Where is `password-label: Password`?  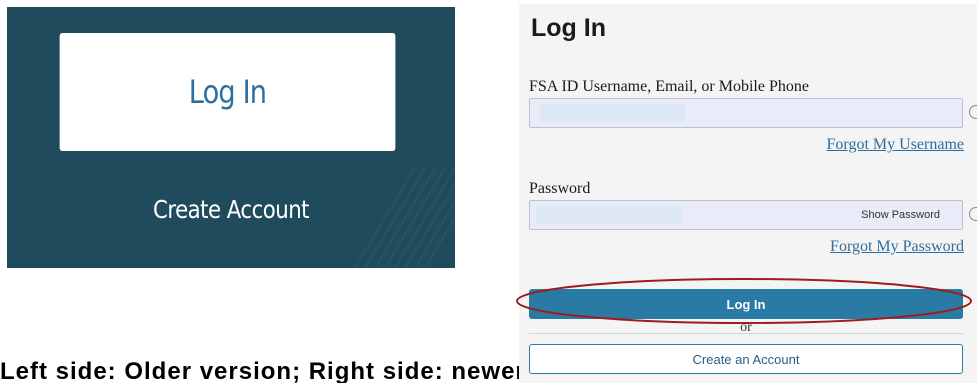 password-label: Password is located at coordinates (560, 188).